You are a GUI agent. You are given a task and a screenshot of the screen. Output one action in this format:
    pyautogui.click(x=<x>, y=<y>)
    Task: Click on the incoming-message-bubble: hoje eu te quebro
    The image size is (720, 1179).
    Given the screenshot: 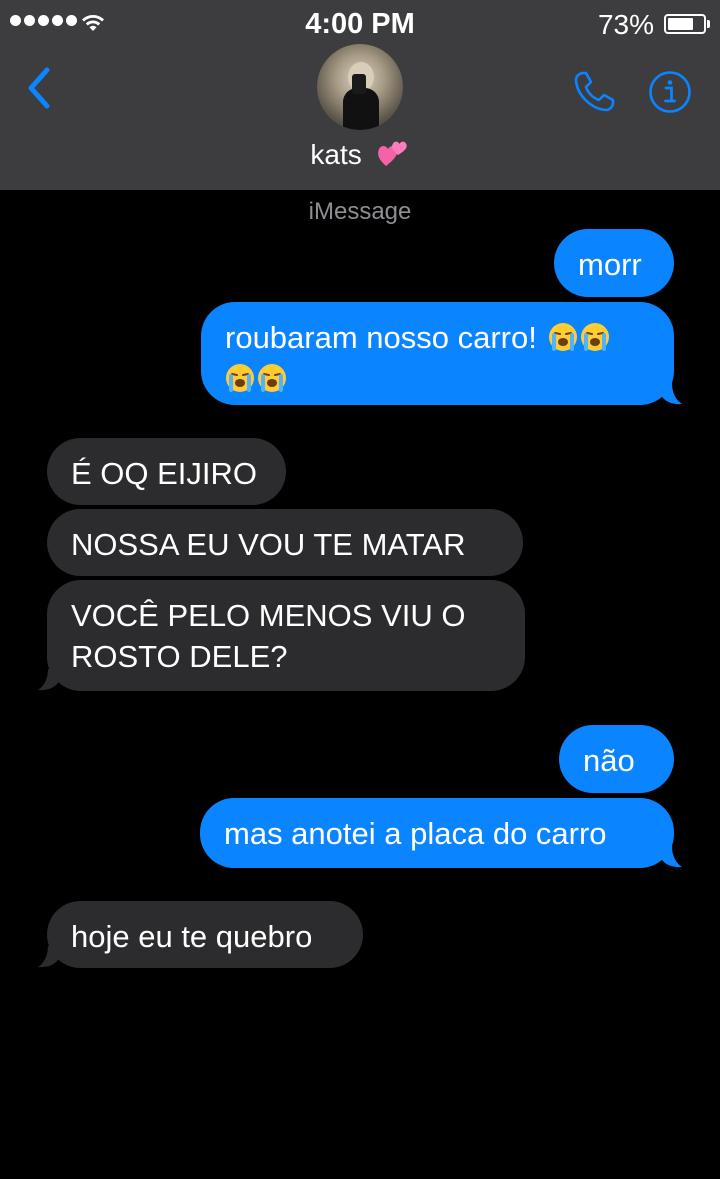 What is the action you would take?
    pyautogui.click(x=205, y=934)
    